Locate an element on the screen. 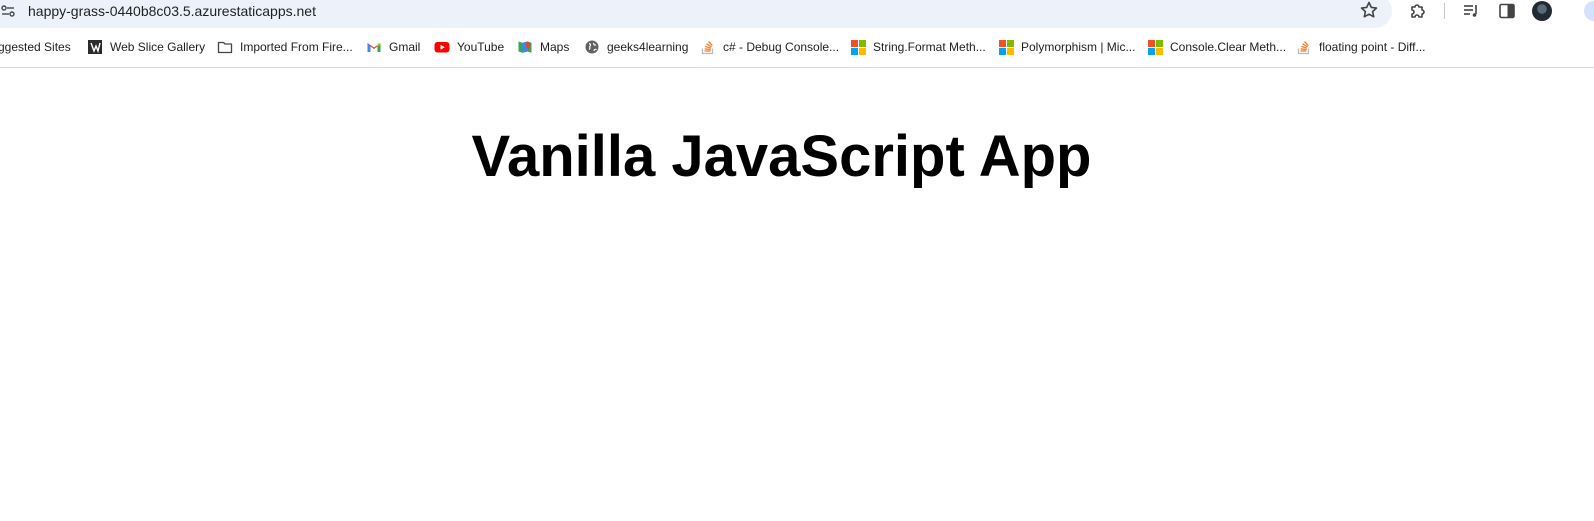  bookmark-suggested-sites: ggested Sites is located at coordinates (35, 47).